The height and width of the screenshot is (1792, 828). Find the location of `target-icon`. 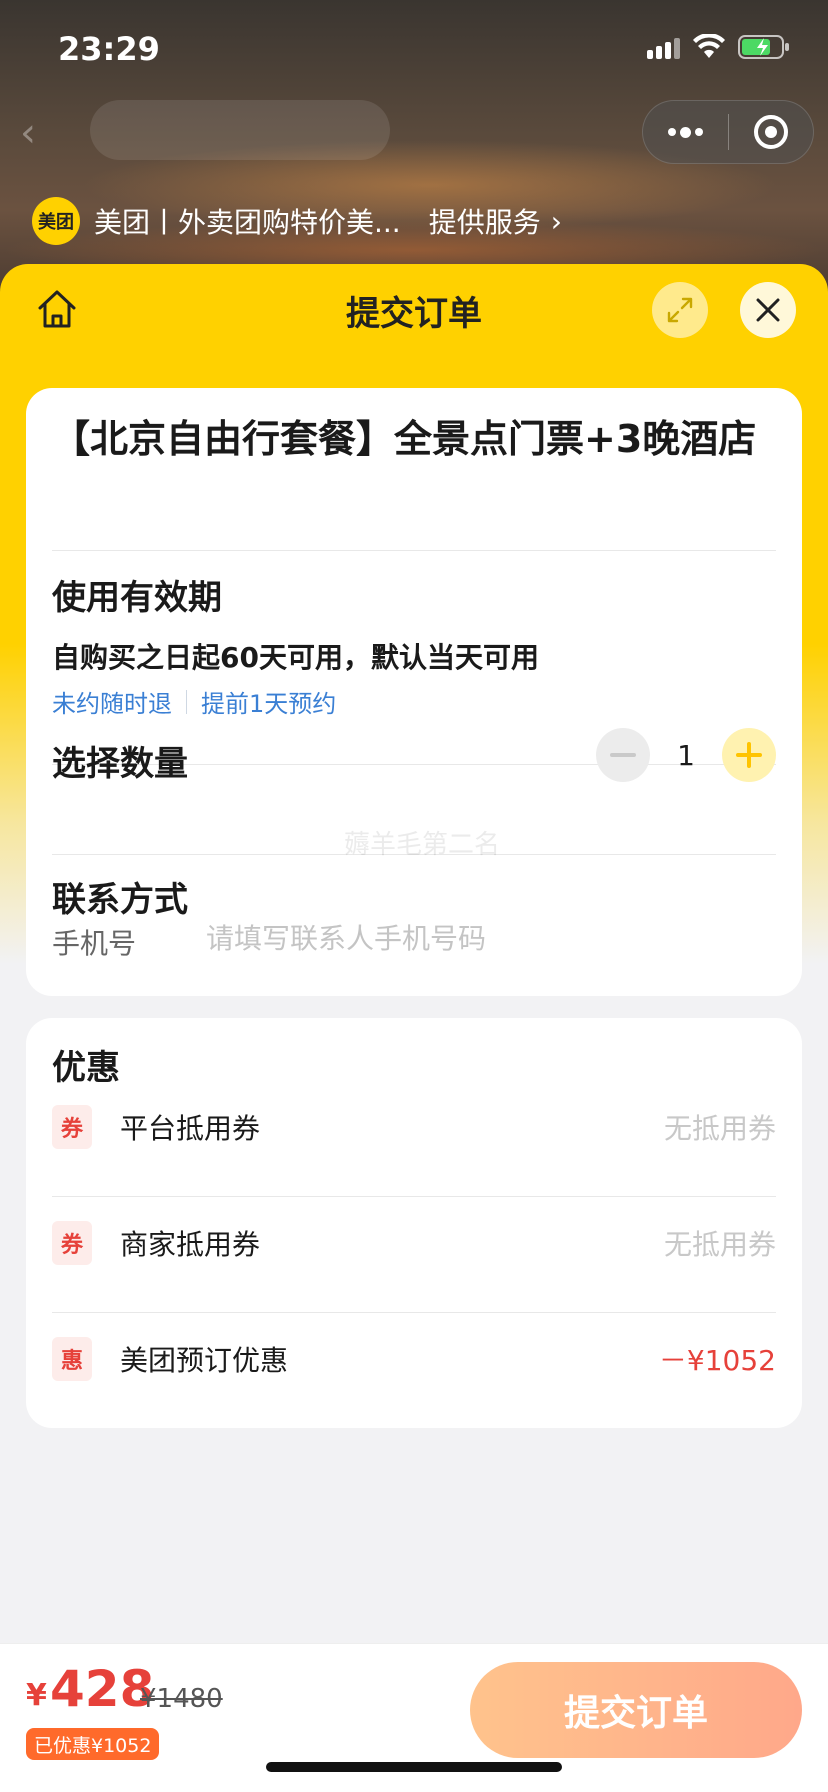

target-icon is located at coordinates (770, 132).